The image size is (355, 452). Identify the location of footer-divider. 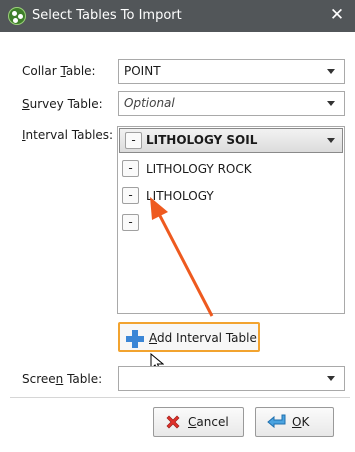
(180, 397).